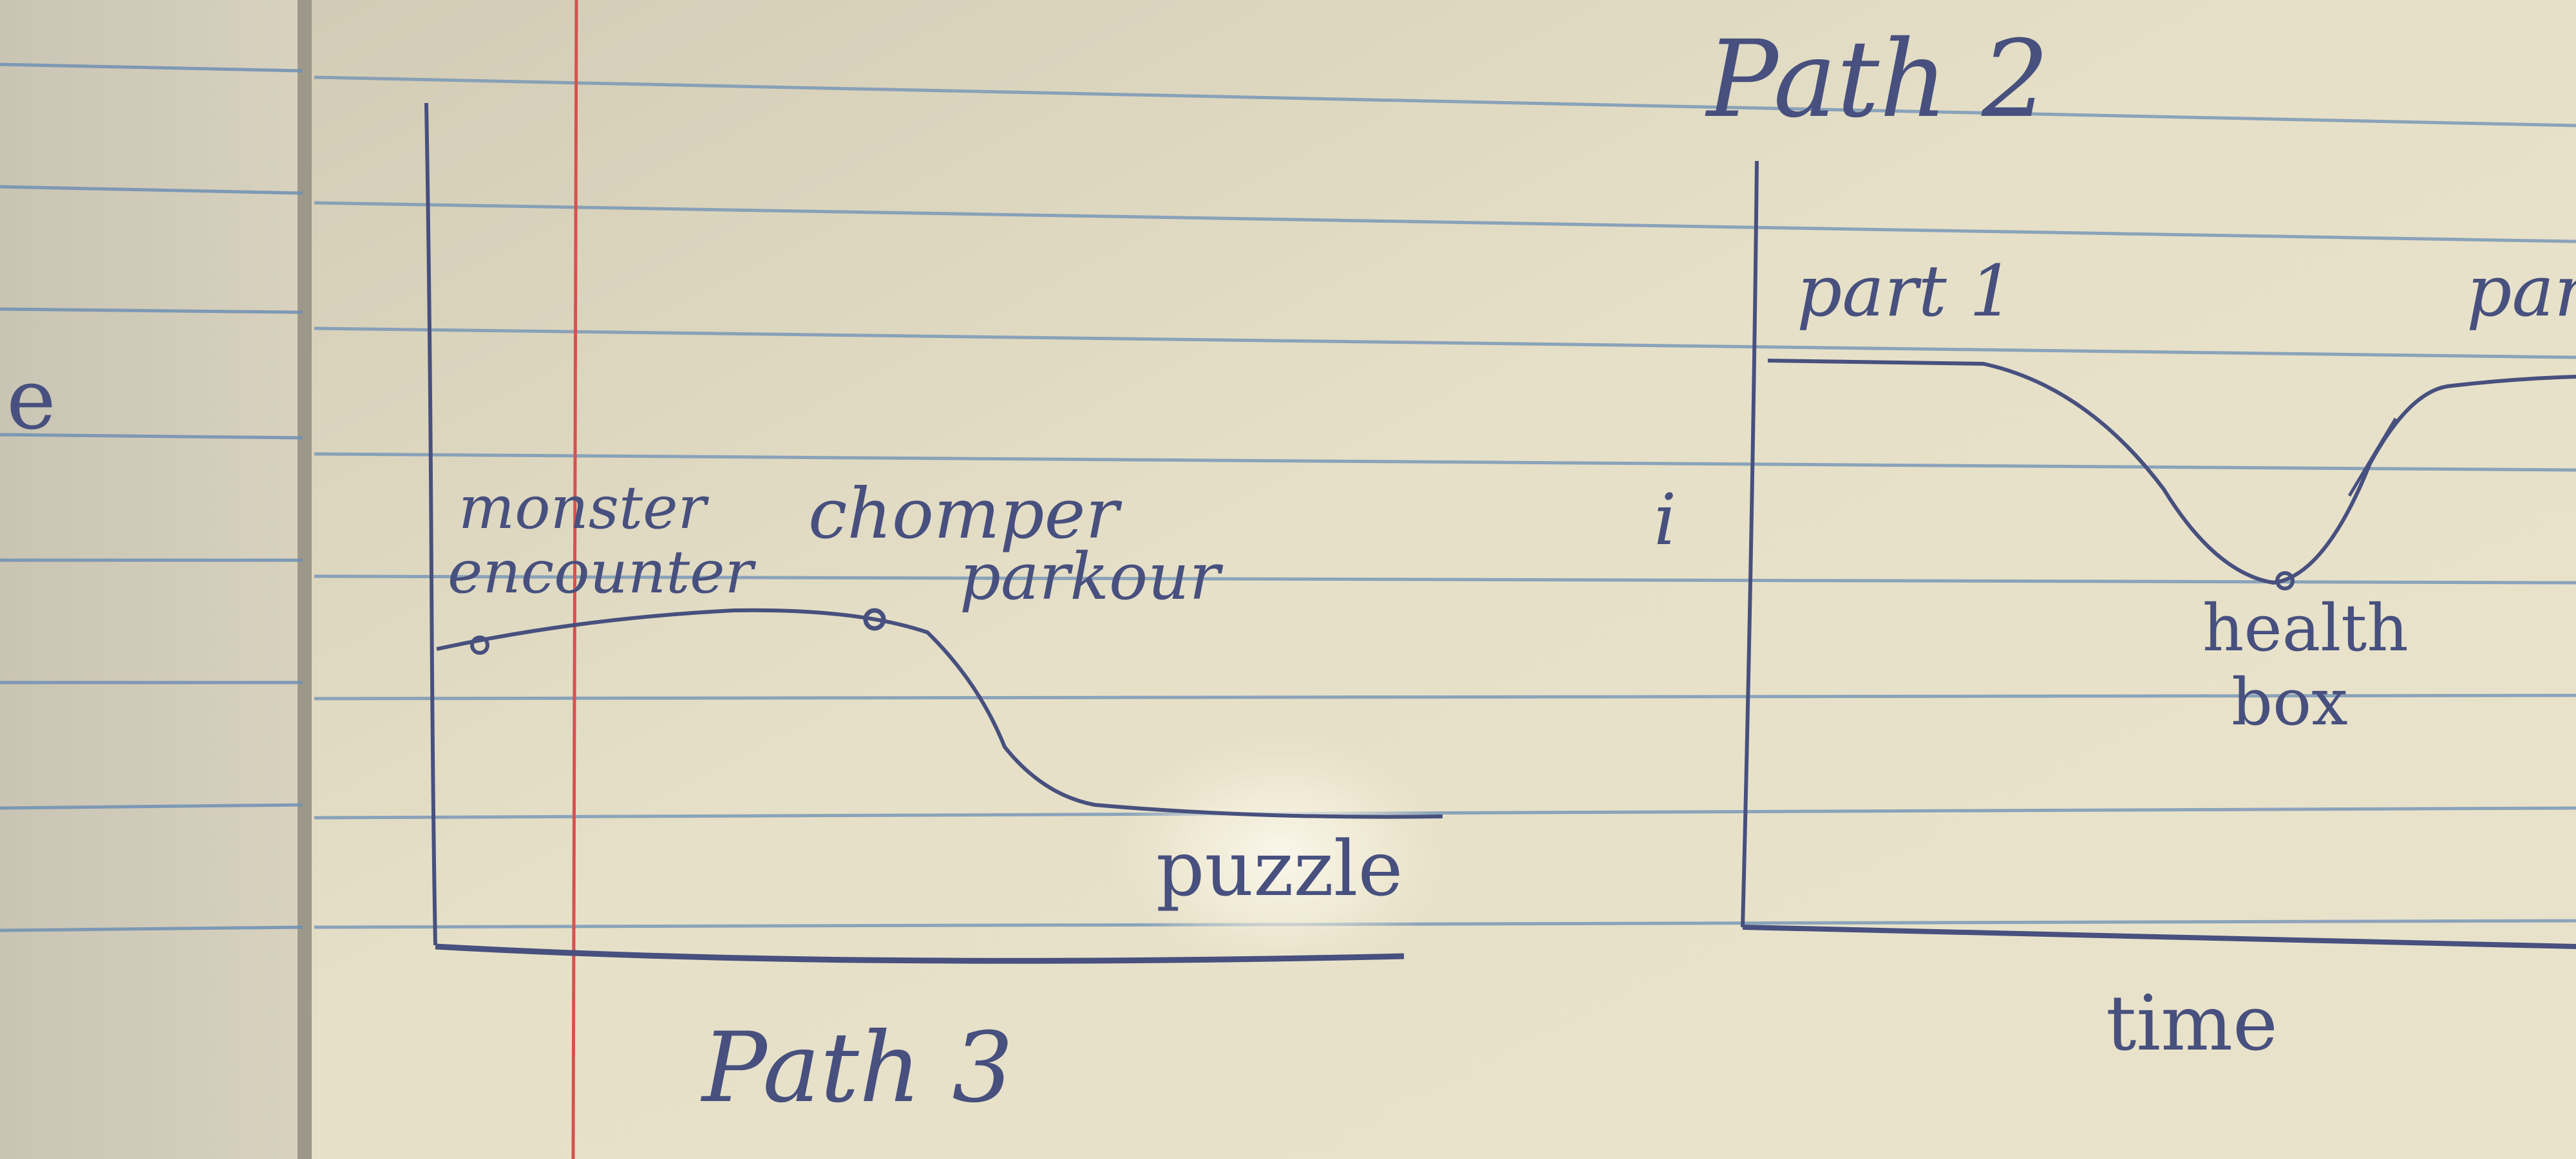  Describe the element at coordinates (31, 399) in the screenshot. I see `left-page-fragment: e` at that location.